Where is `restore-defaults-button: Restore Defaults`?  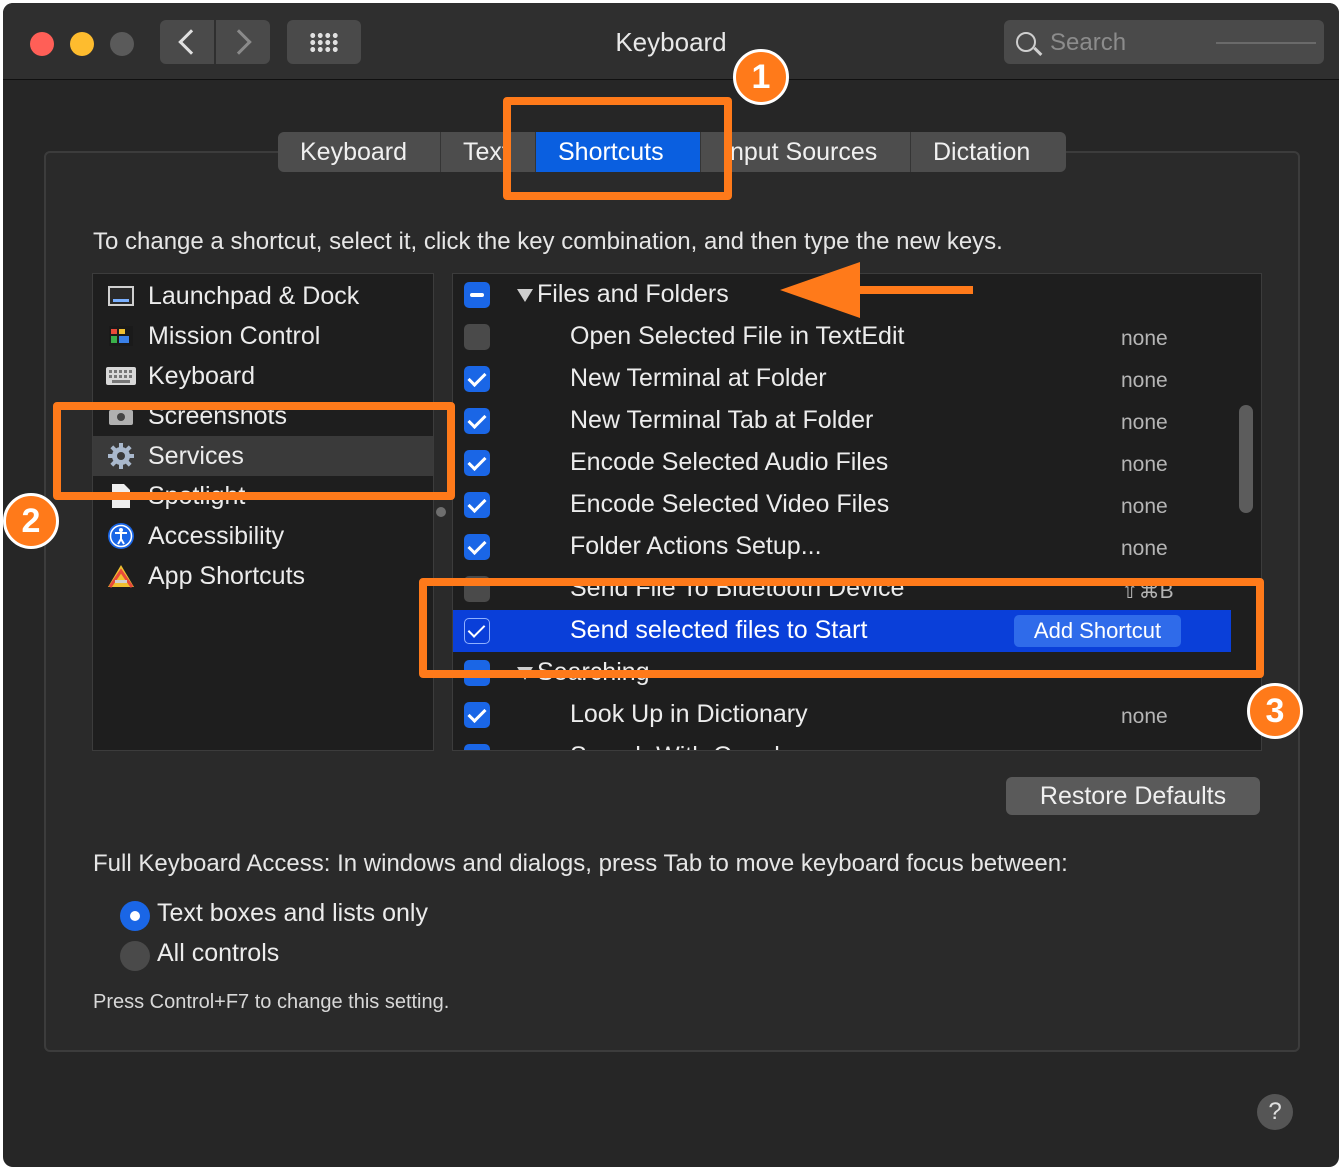 restore-defaults-button: Restore Defaults is located at coordinates (1133, 796).